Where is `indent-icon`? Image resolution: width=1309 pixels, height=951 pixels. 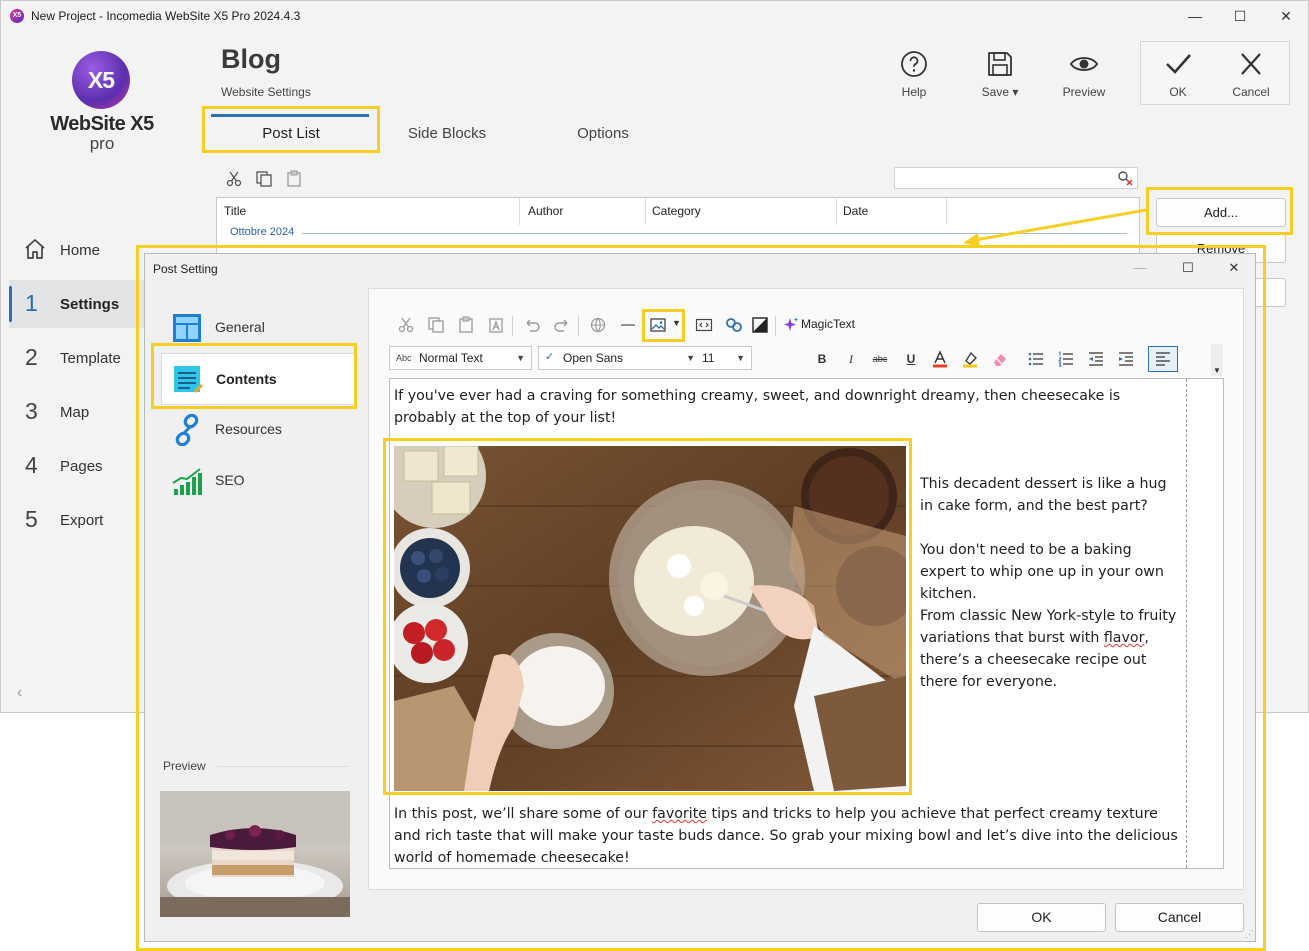
indent-icon is located at coordinates (1126, 359).